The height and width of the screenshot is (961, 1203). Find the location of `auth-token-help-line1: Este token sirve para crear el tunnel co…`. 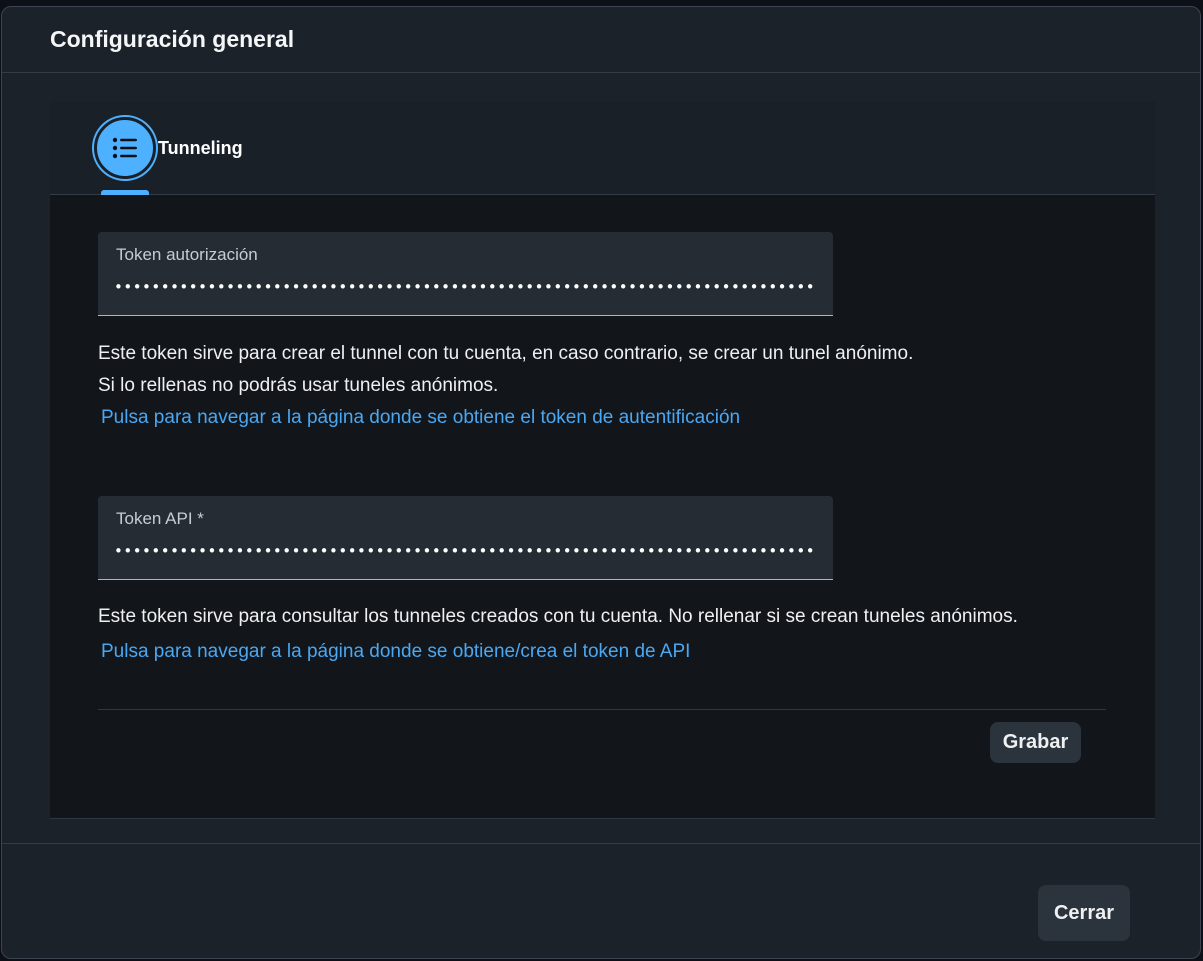

auth-token-help-line1: Este token sirve para crear el tunnel co… is located at coordinates (506, 353).